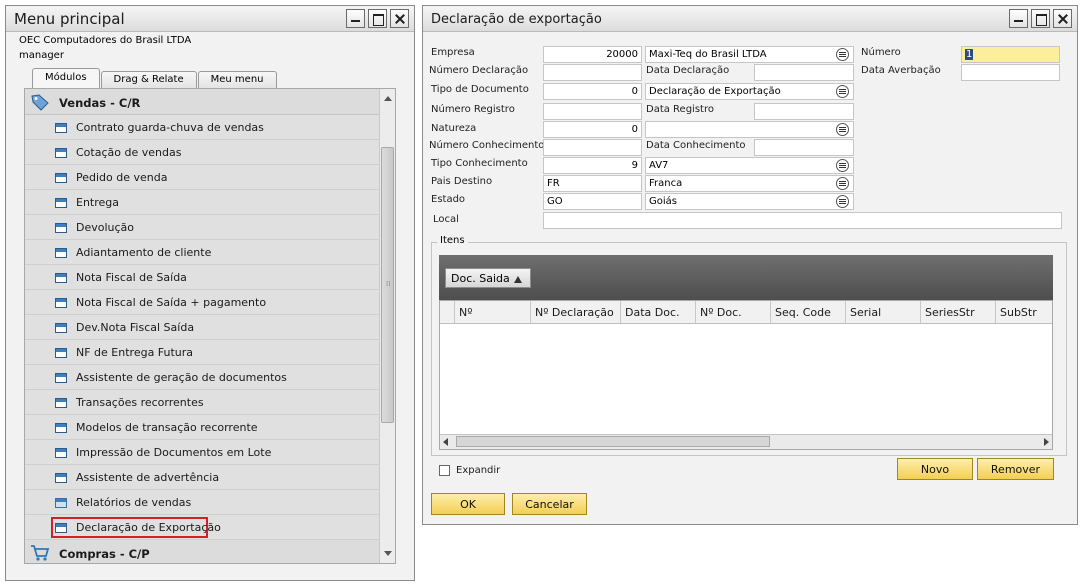 Image resolution: width=1080 pixels, height=584 pixels. I want to click on data-declaracao-field, so click(804, 72).